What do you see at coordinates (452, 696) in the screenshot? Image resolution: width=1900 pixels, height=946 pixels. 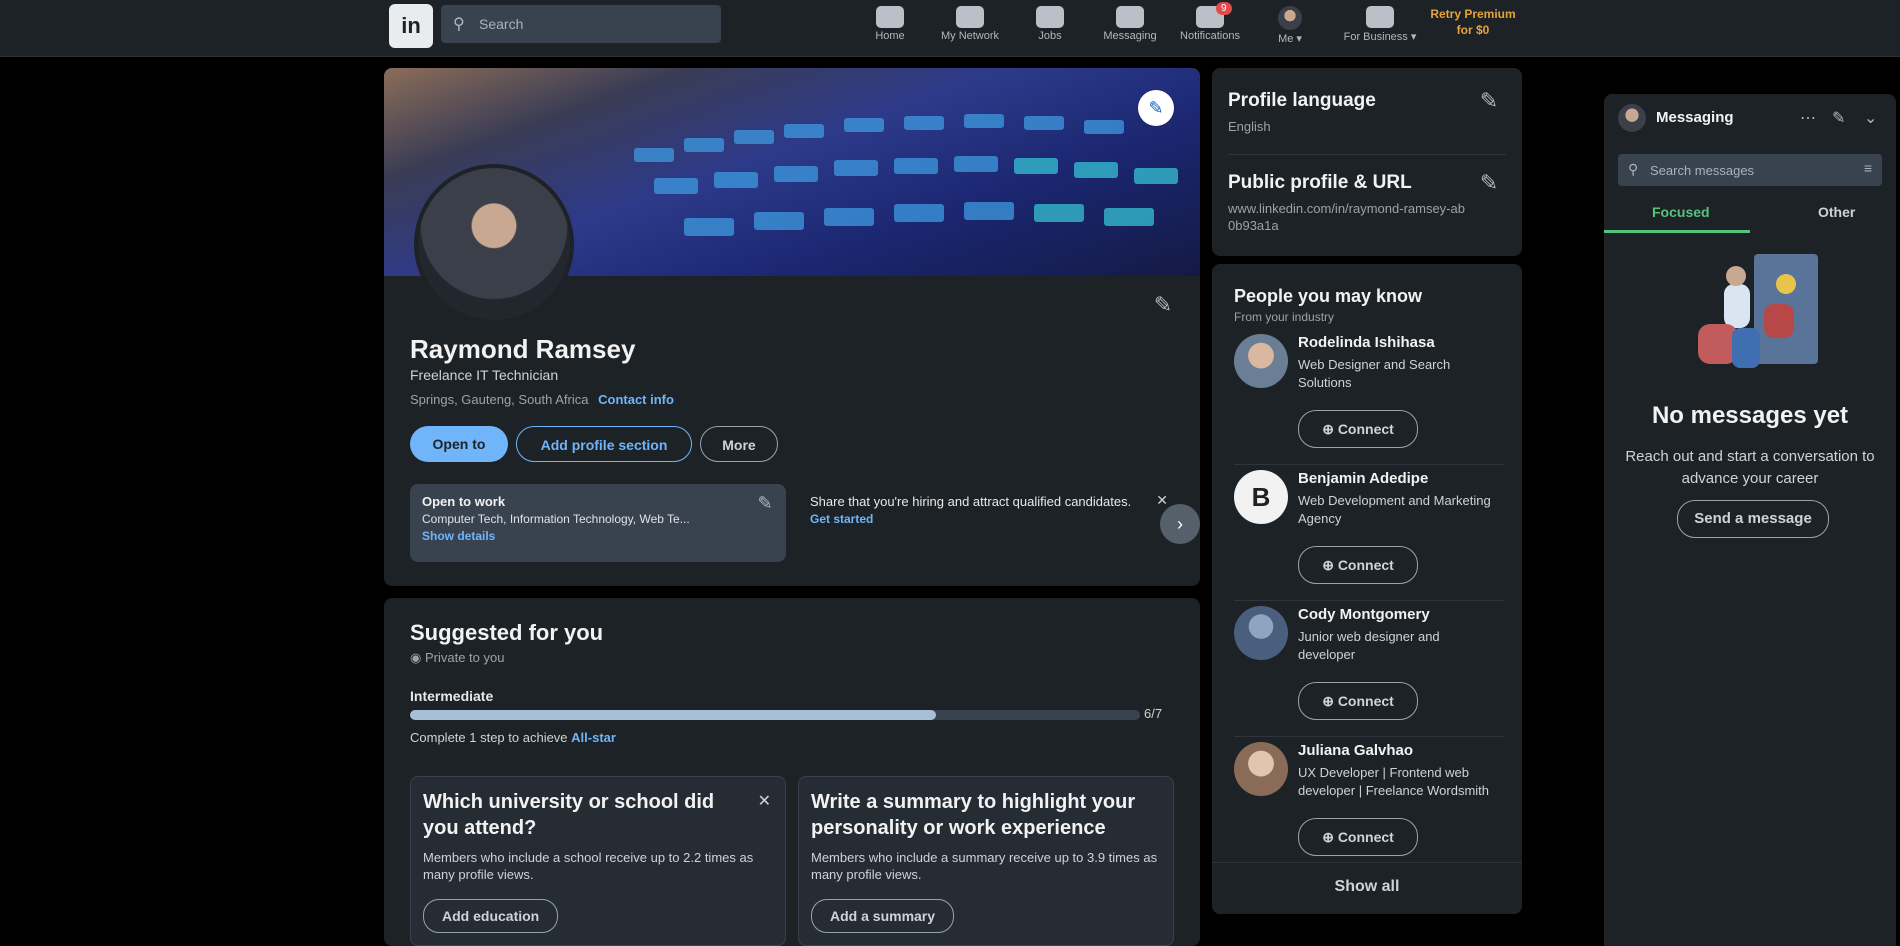 I see `profile-strength-level: Intermediate` at bounding box center [452, 696].